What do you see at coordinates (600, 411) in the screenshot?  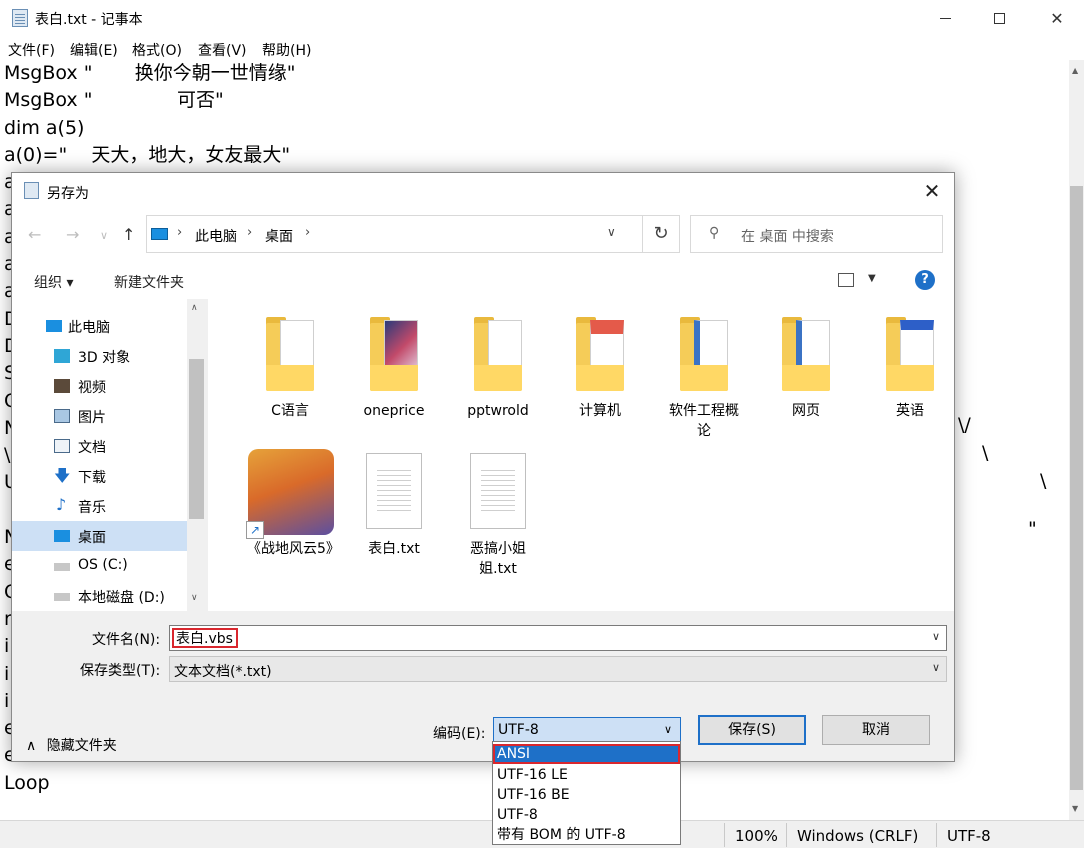 I see `file-label: 计算机` at bounding box center [600, 411].